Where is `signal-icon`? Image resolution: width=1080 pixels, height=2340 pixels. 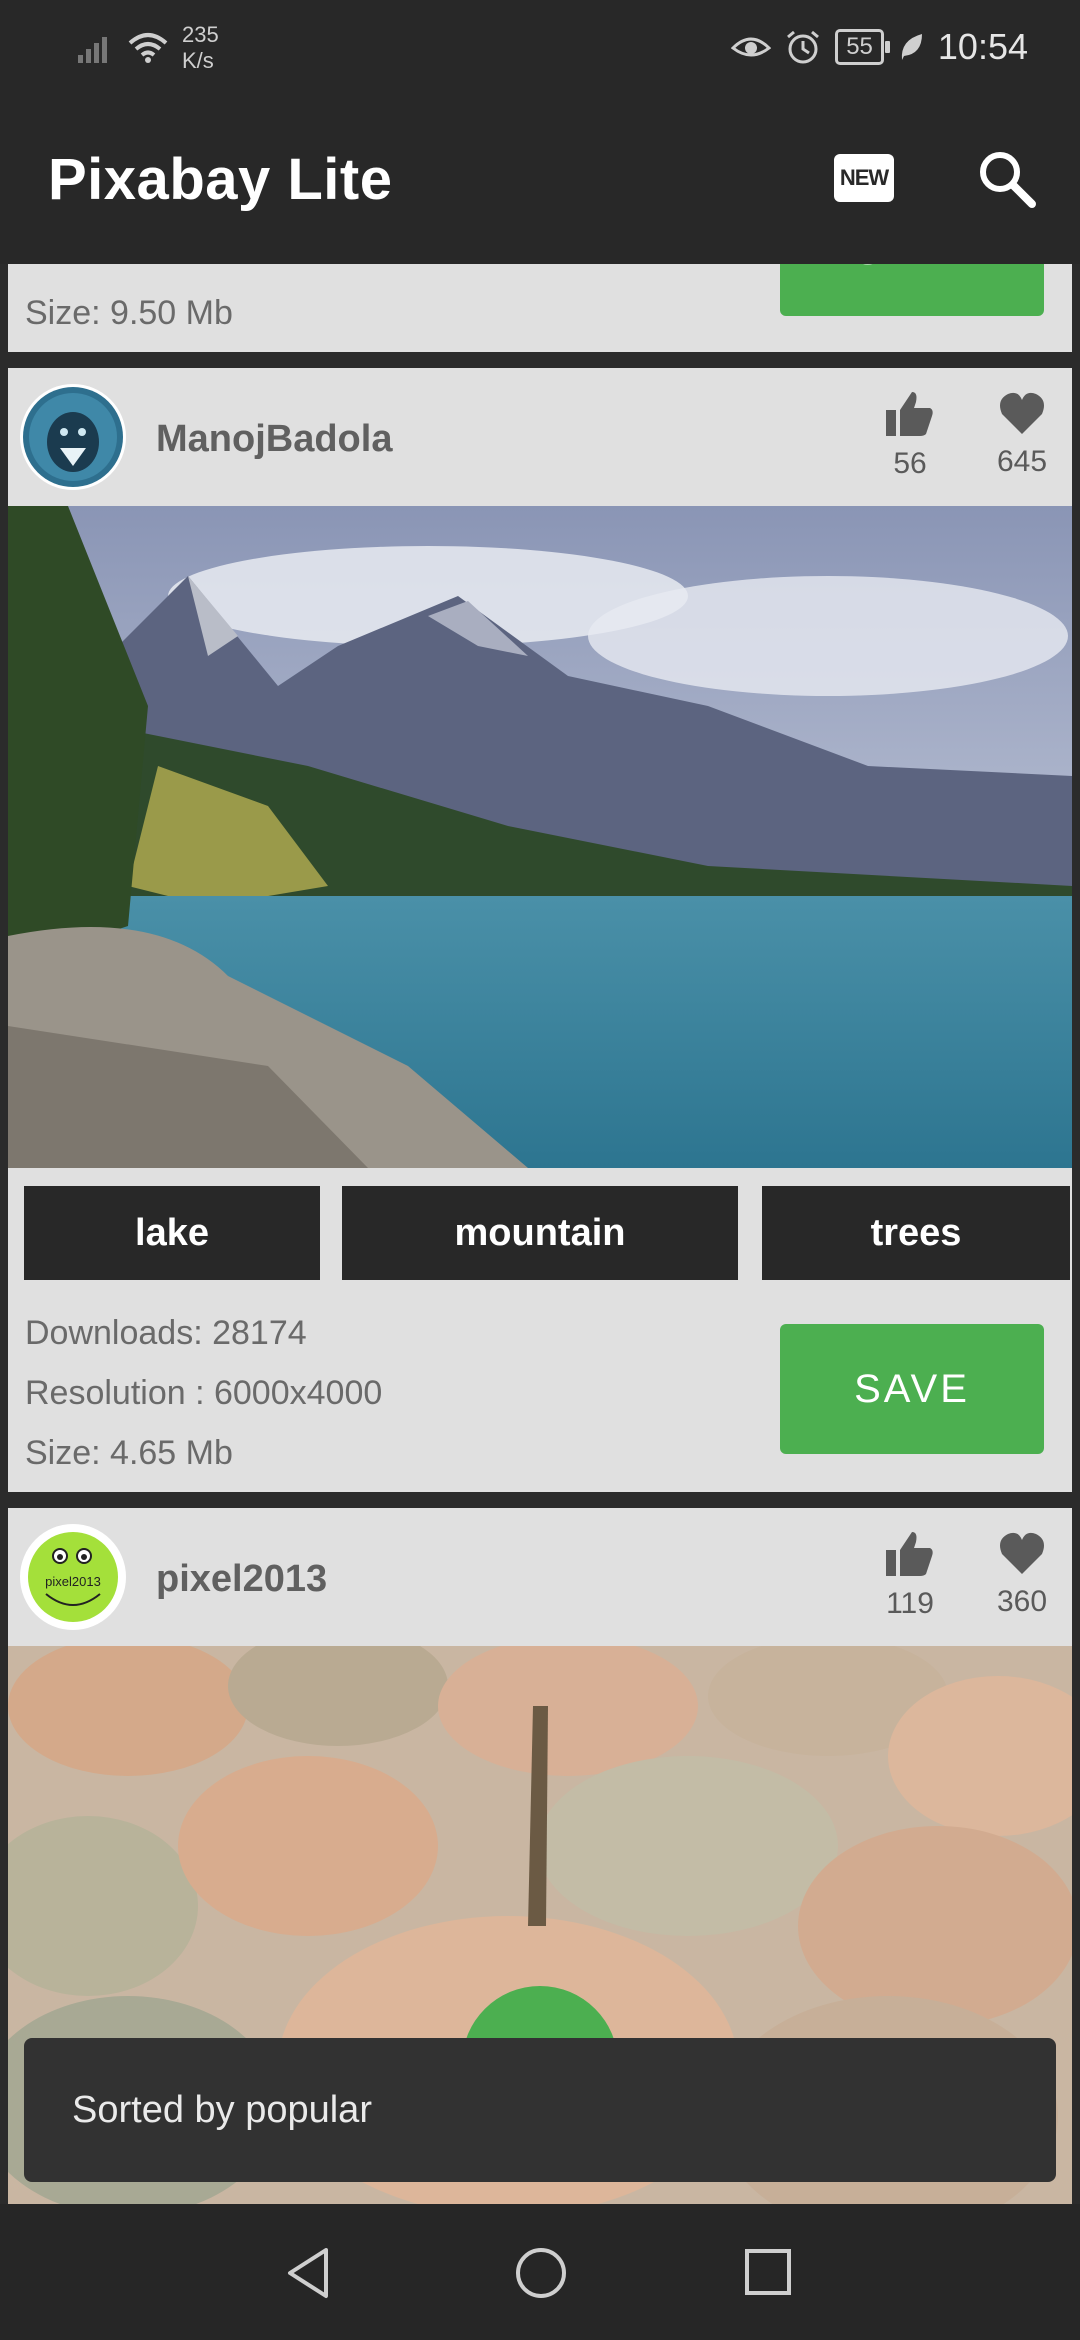
signal-icon is located at coordinates (92, 50).